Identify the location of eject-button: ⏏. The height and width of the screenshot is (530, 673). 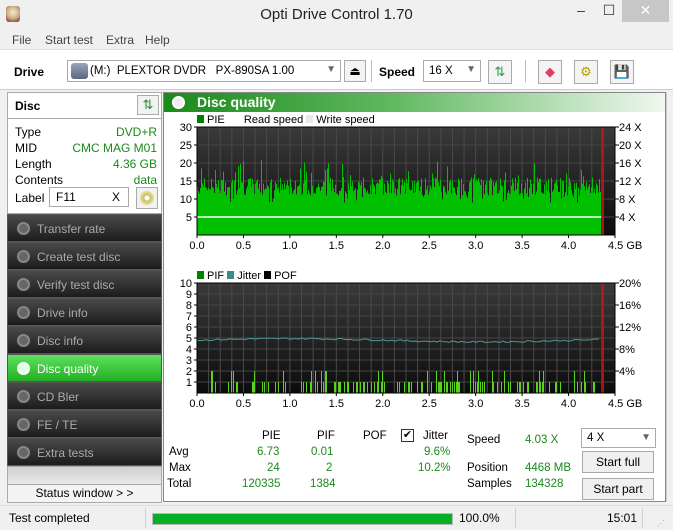
(355, 71).